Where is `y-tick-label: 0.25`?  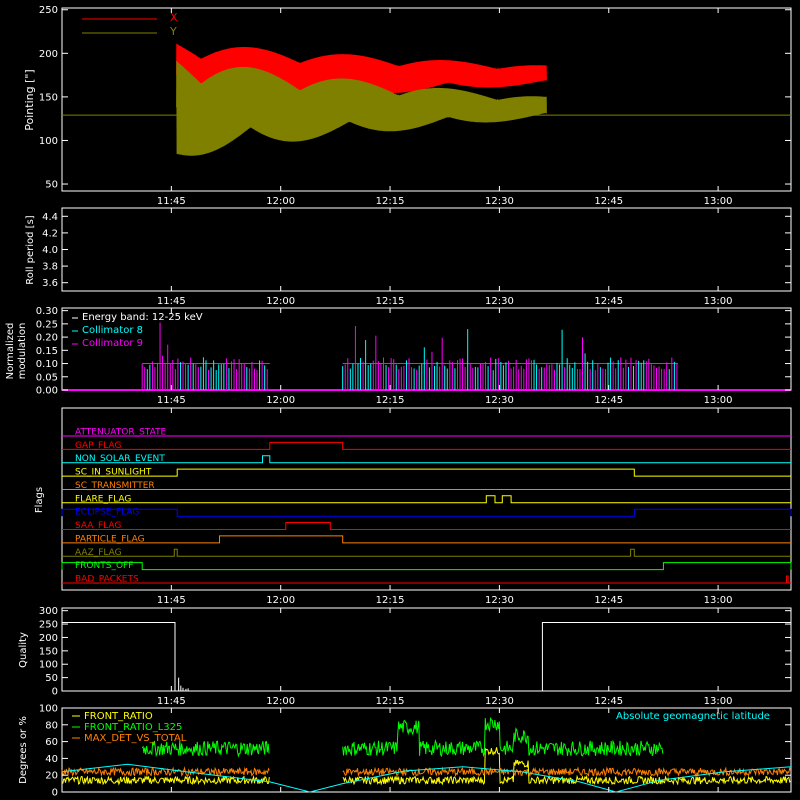 y-tick-label: 0.25 is located at coordinates (47, 324).